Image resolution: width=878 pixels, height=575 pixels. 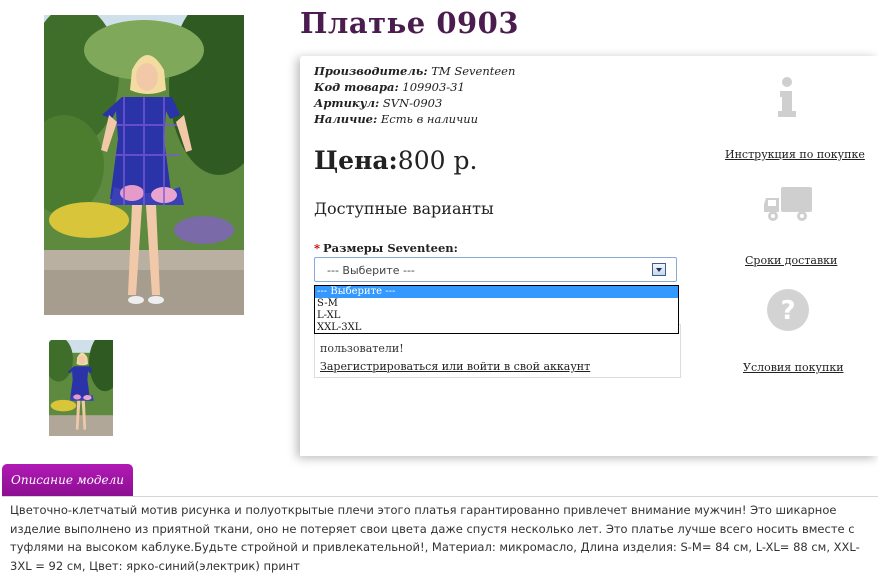 I want to click on dropdown-option: S-M, so click(x=496, y=304).